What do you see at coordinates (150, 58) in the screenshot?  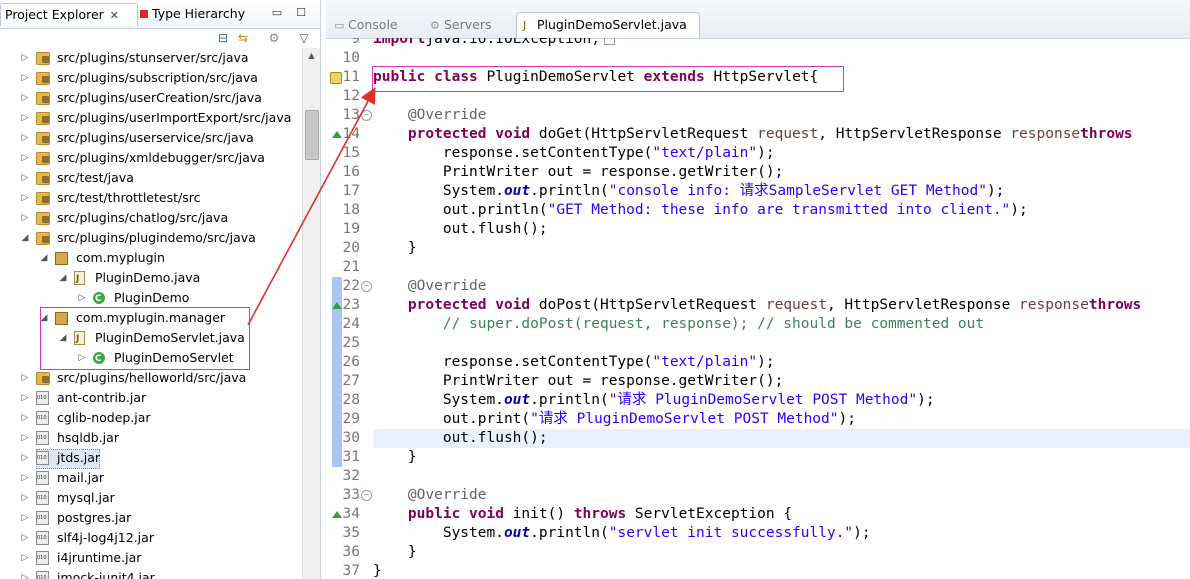 I see `tree-item: ▷ src/plugins/stunserver/src/java` at bounding box center [150, 58].